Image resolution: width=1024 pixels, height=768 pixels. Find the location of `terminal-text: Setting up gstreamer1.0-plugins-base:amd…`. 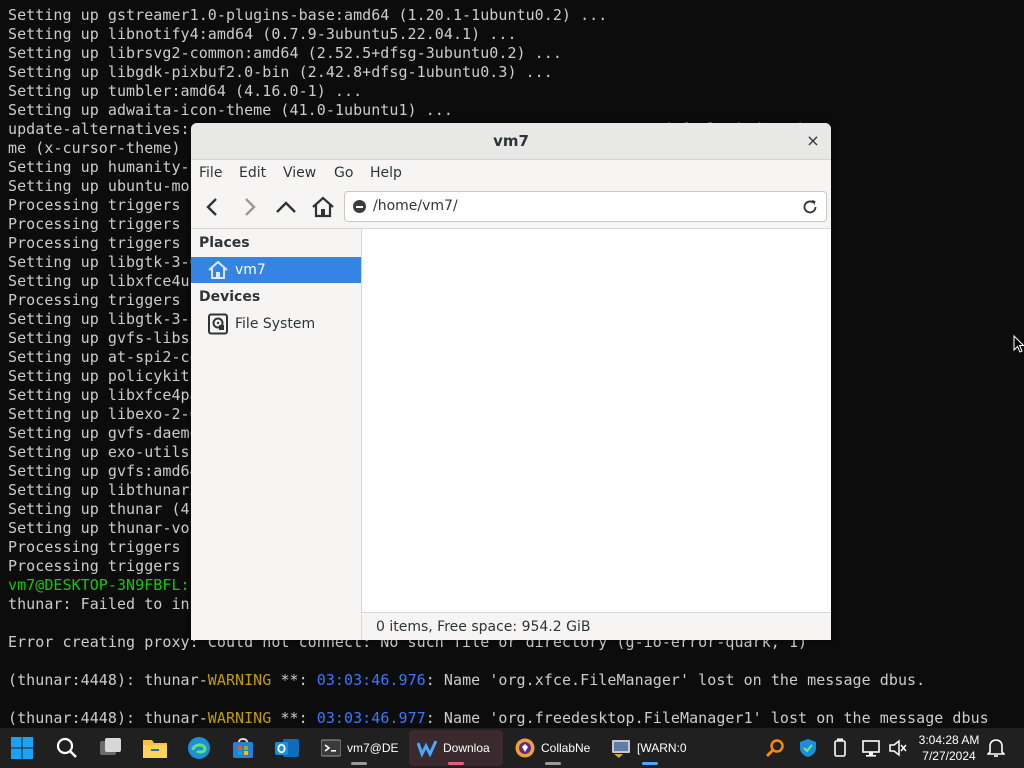

terminal-text: Setting up gstreamer1.0-plugins-base:amd… is located at coordinates (308, 15).